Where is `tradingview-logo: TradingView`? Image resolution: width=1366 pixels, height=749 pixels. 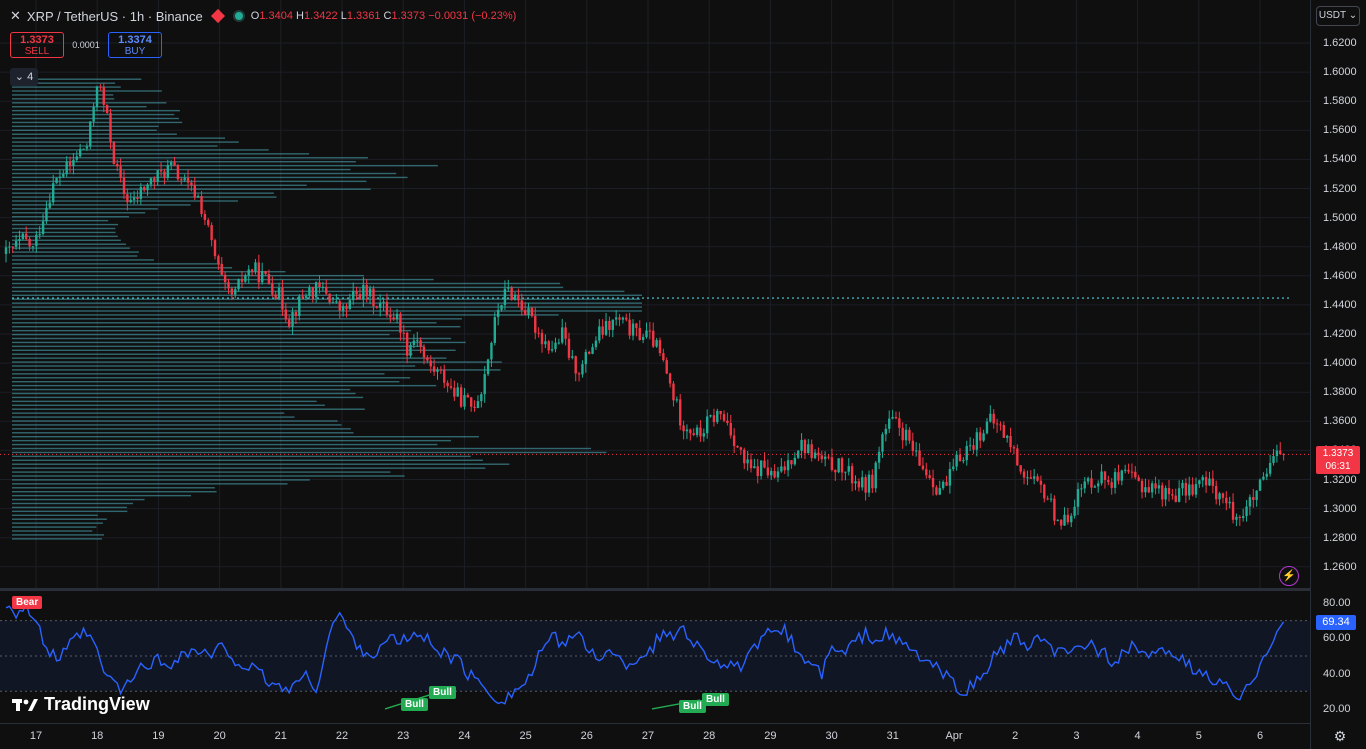 tradingview-logo: TradingView is located at coordinates (81, 704).